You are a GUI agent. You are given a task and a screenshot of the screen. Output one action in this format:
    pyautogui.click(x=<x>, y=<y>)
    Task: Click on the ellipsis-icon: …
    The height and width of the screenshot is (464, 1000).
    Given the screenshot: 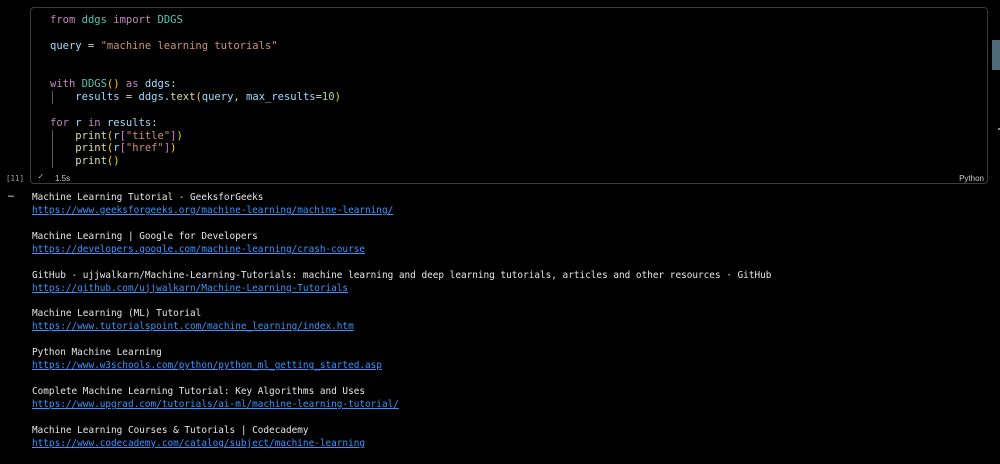 What is the action you would take?
    pyautogui.click(x=11, y=194)
    